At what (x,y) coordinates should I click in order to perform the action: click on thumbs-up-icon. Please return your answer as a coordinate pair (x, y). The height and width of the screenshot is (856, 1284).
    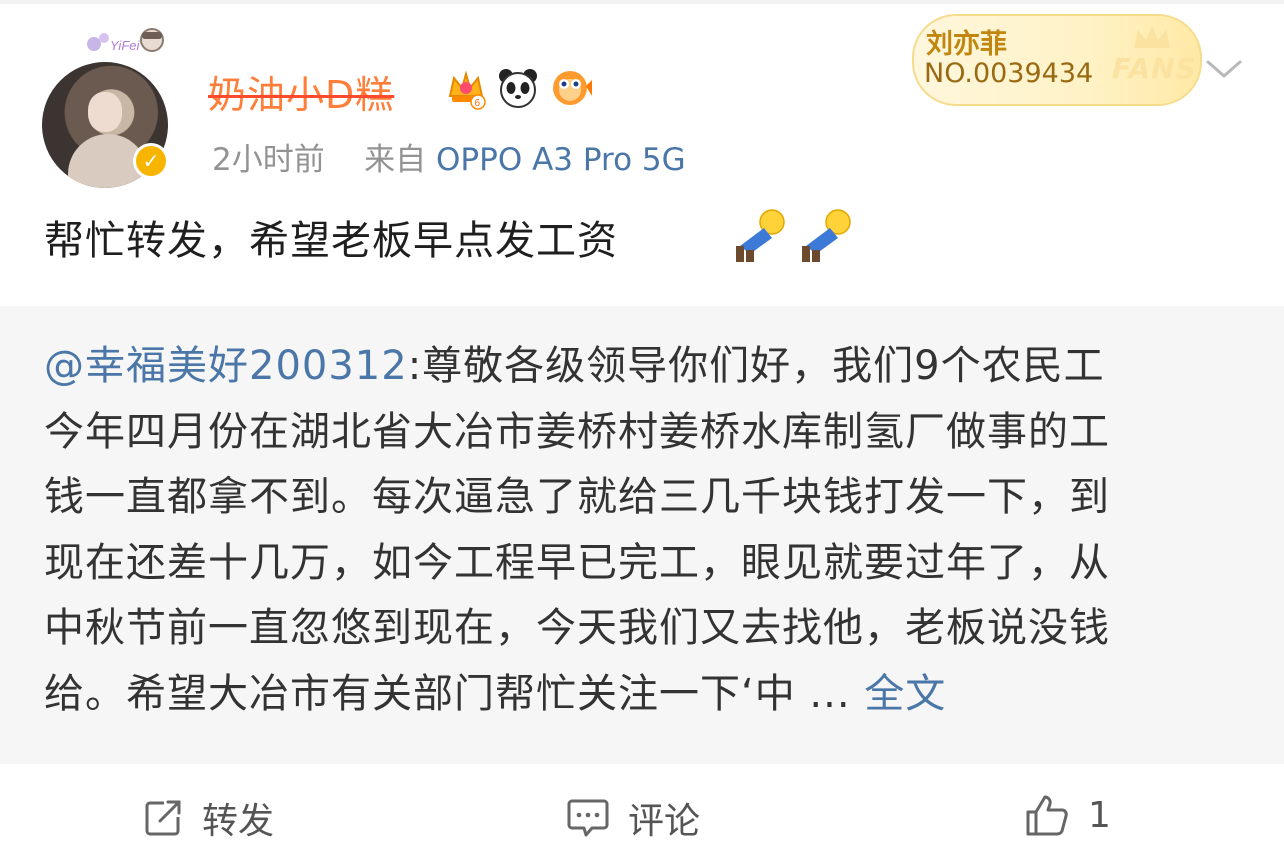
    Looking at the image, I should click on (1047, 815).